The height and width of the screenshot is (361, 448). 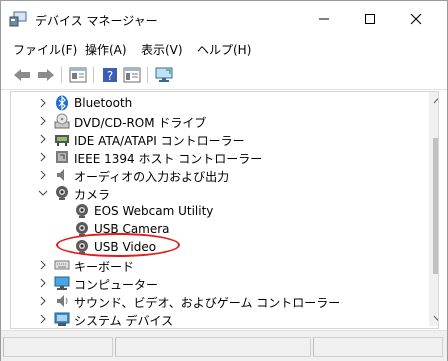 I want to click on tree-item-audio: オーディオの入力および出力, so click(x=216, y=175).